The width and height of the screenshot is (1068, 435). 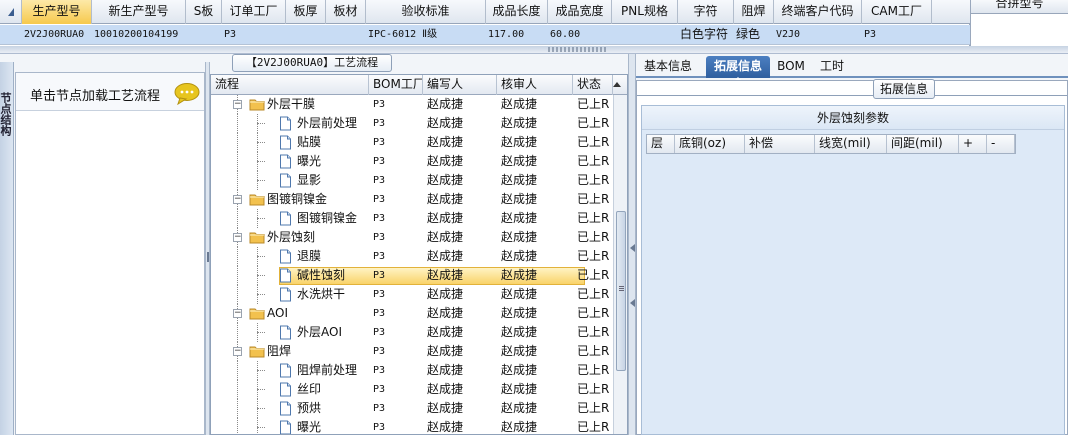 What do you see at coordinates (57, 12) in the screenshot?
I see `col-production-model: 生产型号` at bounding box center [57, 12].